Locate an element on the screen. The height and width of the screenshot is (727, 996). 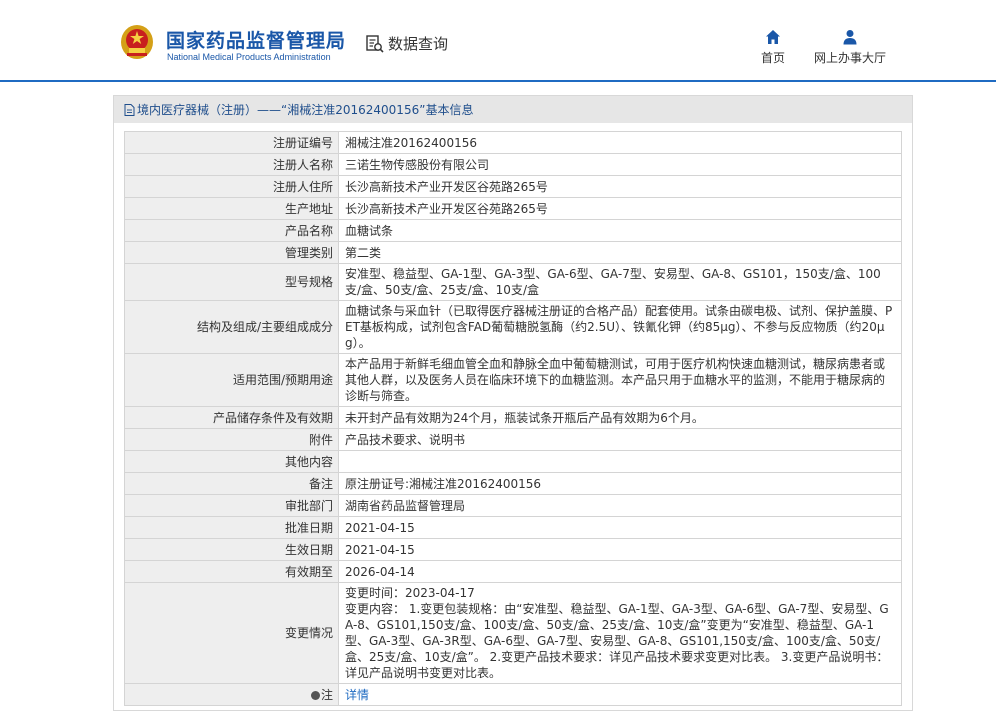
table-row: 批准日期 2021-04-15 is located at coordinates (513, 527).